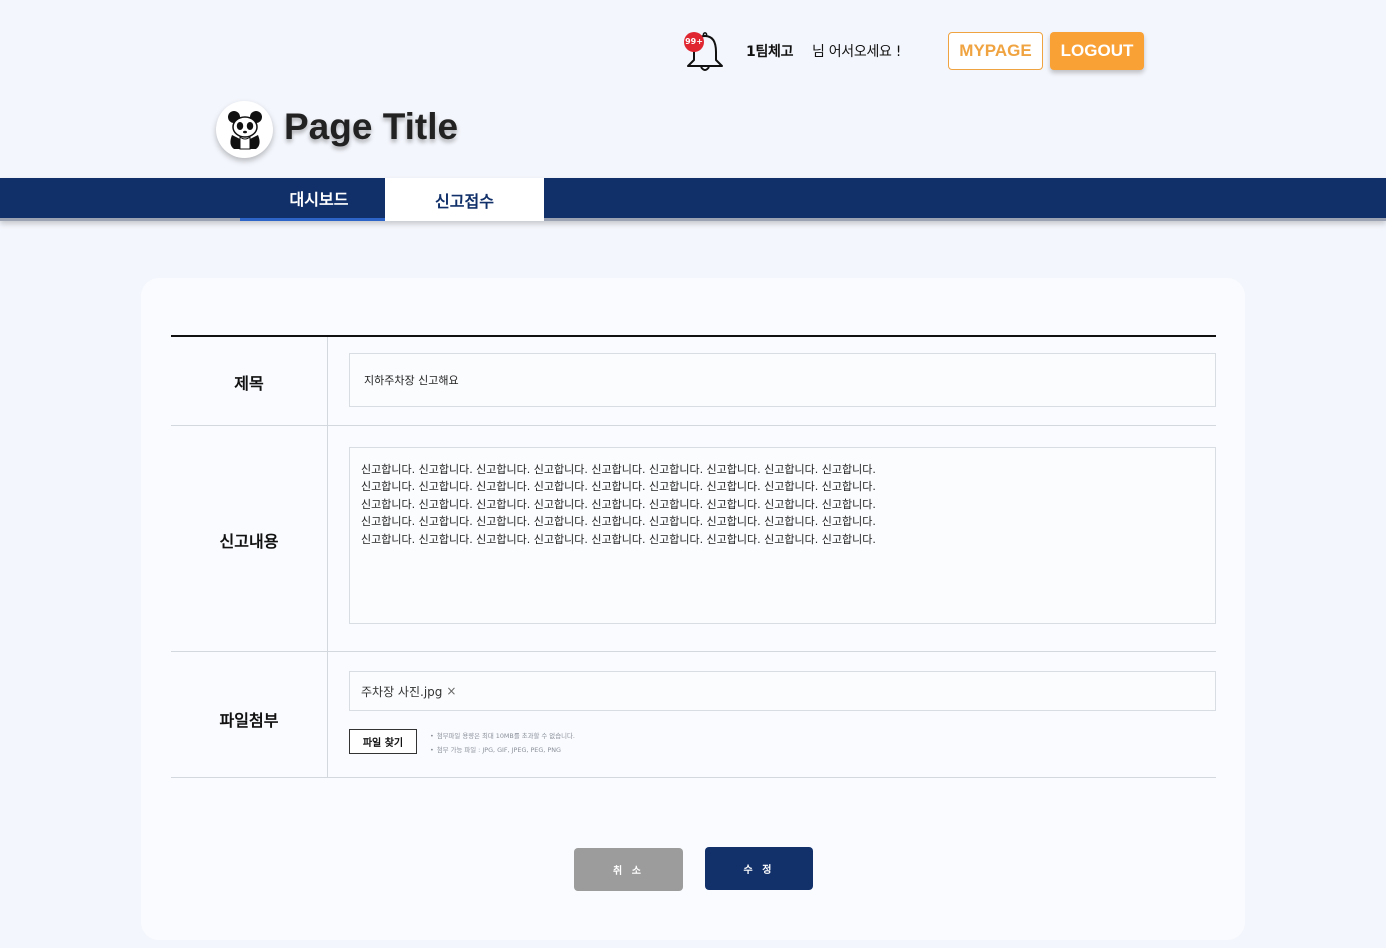  What do you see at coordinates (327, 557) in the screenshot?
I see `label-column-divider` at bounding box center [327, 557].